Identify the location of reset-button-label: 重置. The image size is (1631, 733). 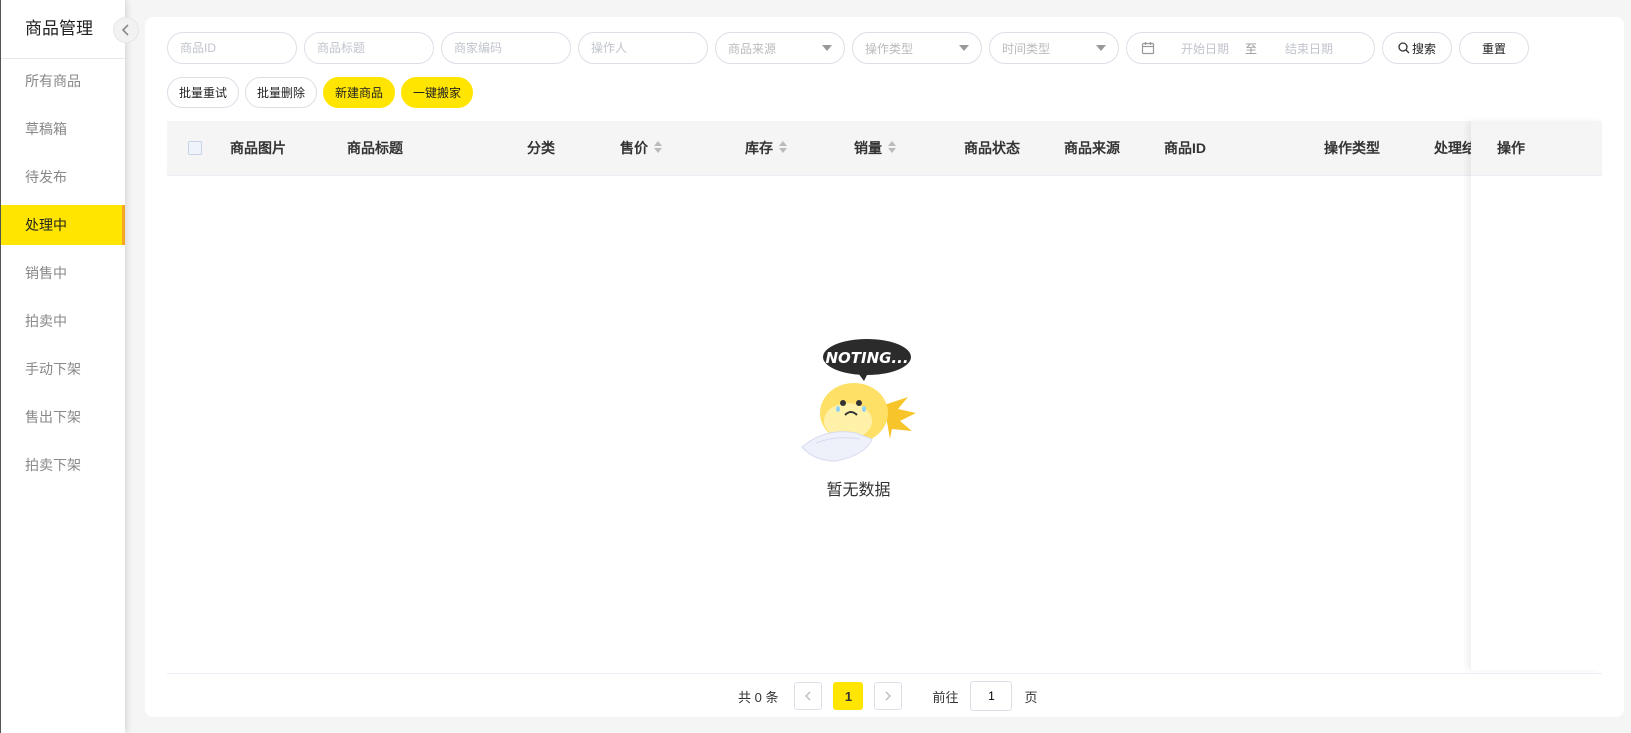
(1493, 48).